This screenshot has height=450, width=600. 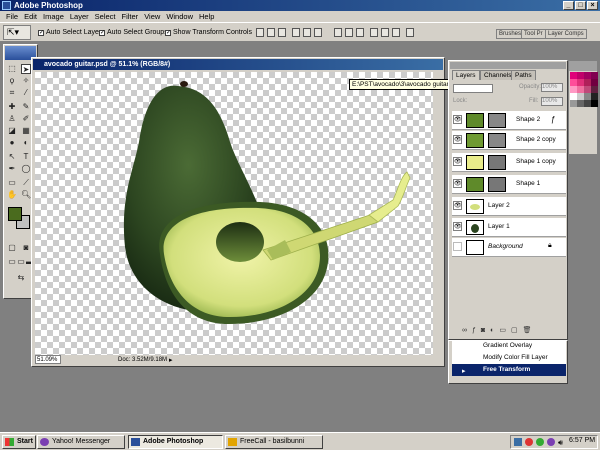 What do you see at coordinates (12, 16) in the screenshot?
I see `menu-file: File` at bounding box center [12, 16].